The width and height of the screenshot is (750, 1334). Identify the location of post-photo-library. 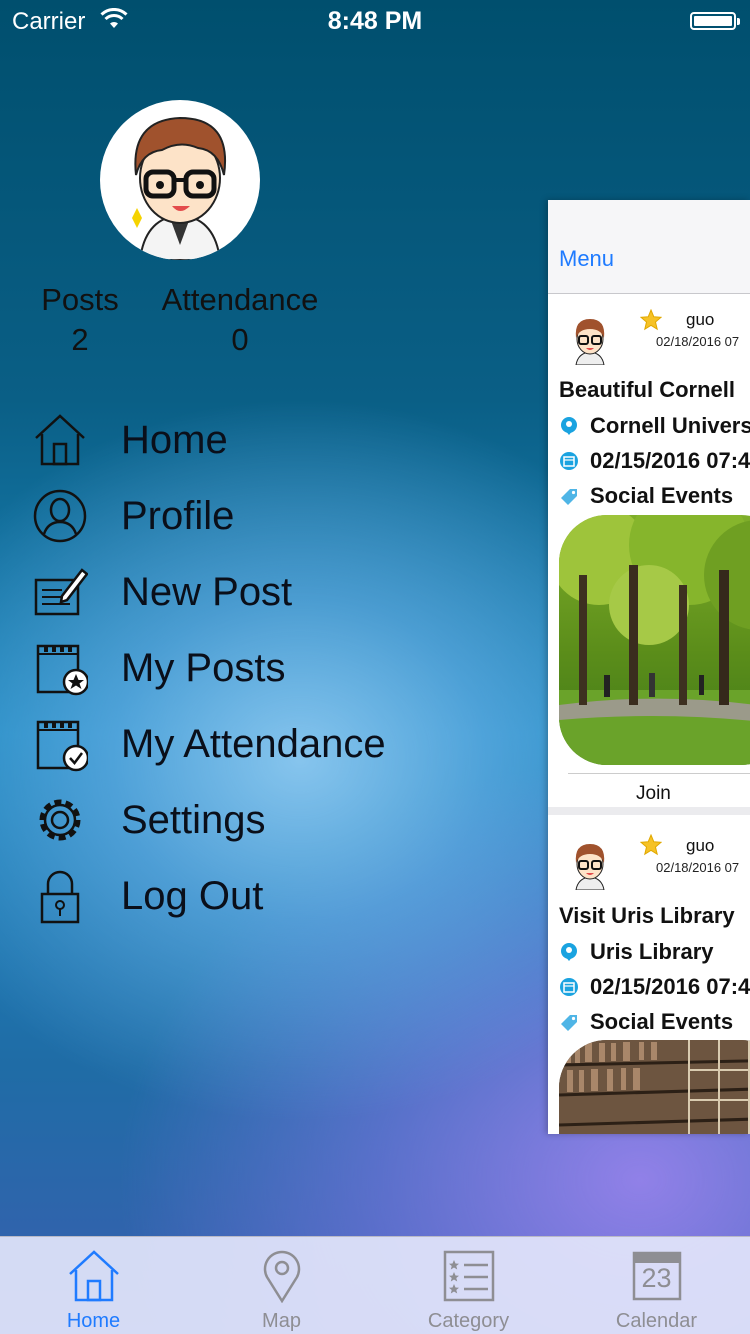
(654, 1087).